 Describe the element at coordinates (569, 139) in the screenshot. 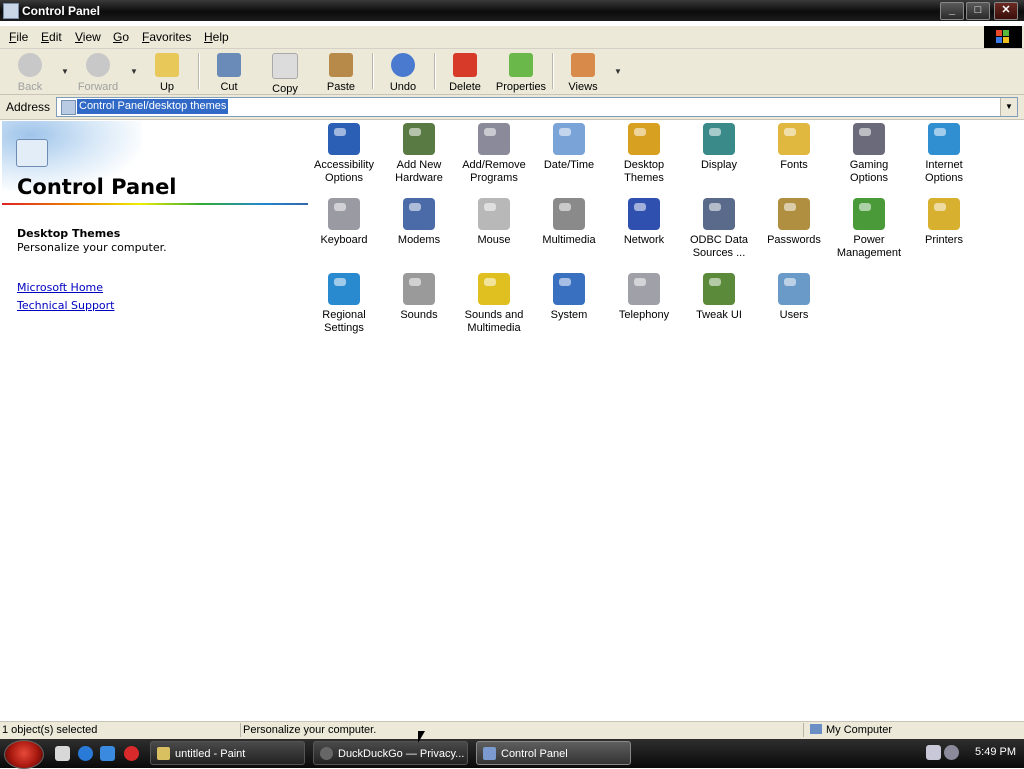

I see `date-time-icon` at that location.